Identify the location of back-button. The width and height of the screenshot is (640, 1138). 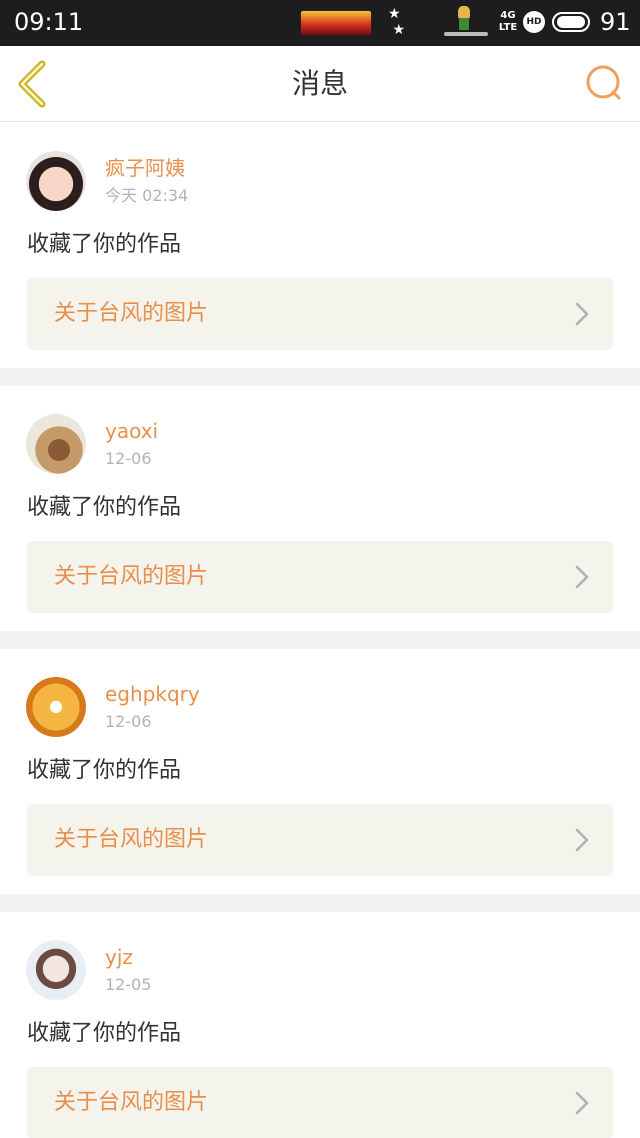
(34, 84).